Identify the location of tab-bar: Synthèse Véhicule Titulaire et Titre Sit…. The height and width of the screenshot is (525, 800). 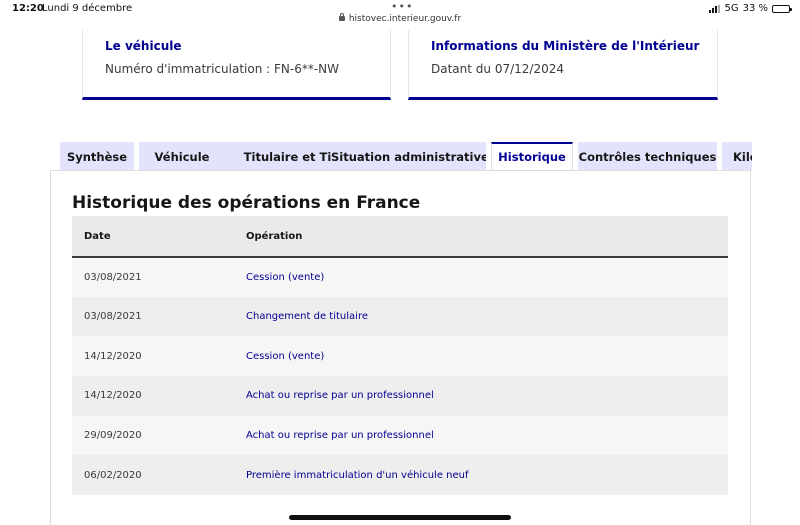
(406, 156).